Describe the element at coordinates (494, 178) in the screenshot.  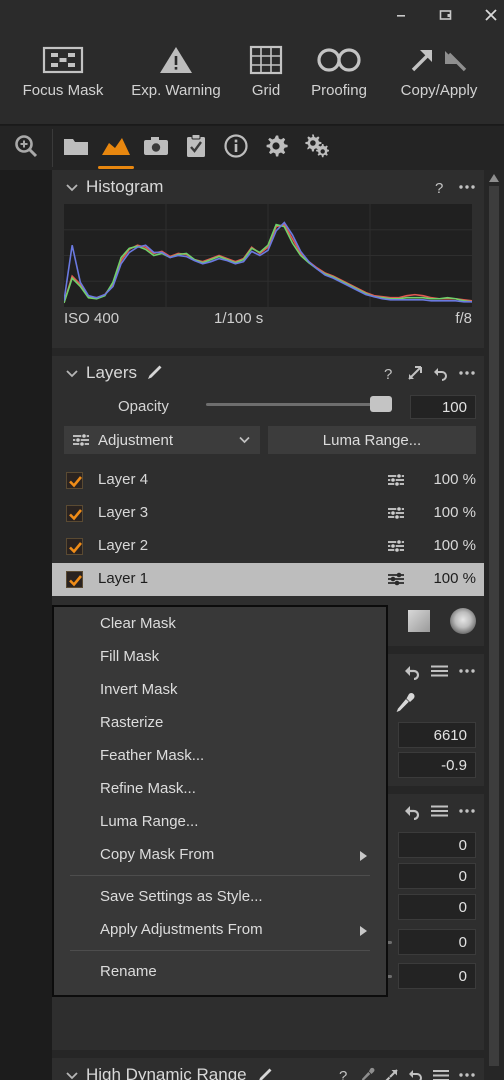
I see `scroll-up-button` at that location.